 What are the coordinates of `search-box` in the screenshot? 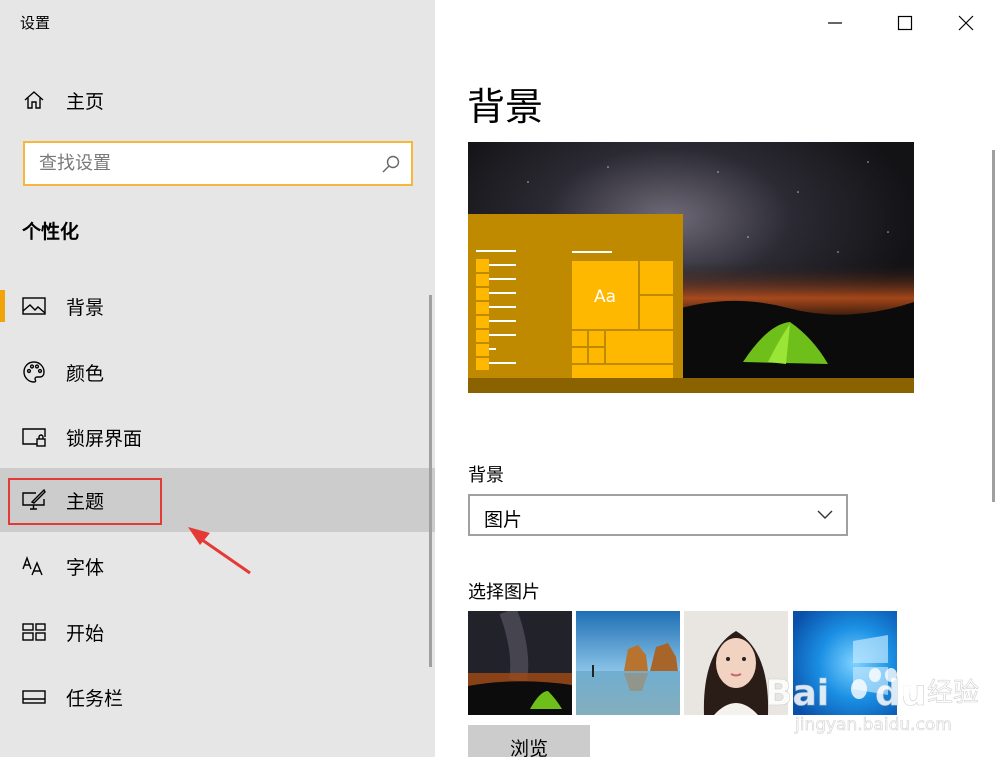 It's located at (218, 163).